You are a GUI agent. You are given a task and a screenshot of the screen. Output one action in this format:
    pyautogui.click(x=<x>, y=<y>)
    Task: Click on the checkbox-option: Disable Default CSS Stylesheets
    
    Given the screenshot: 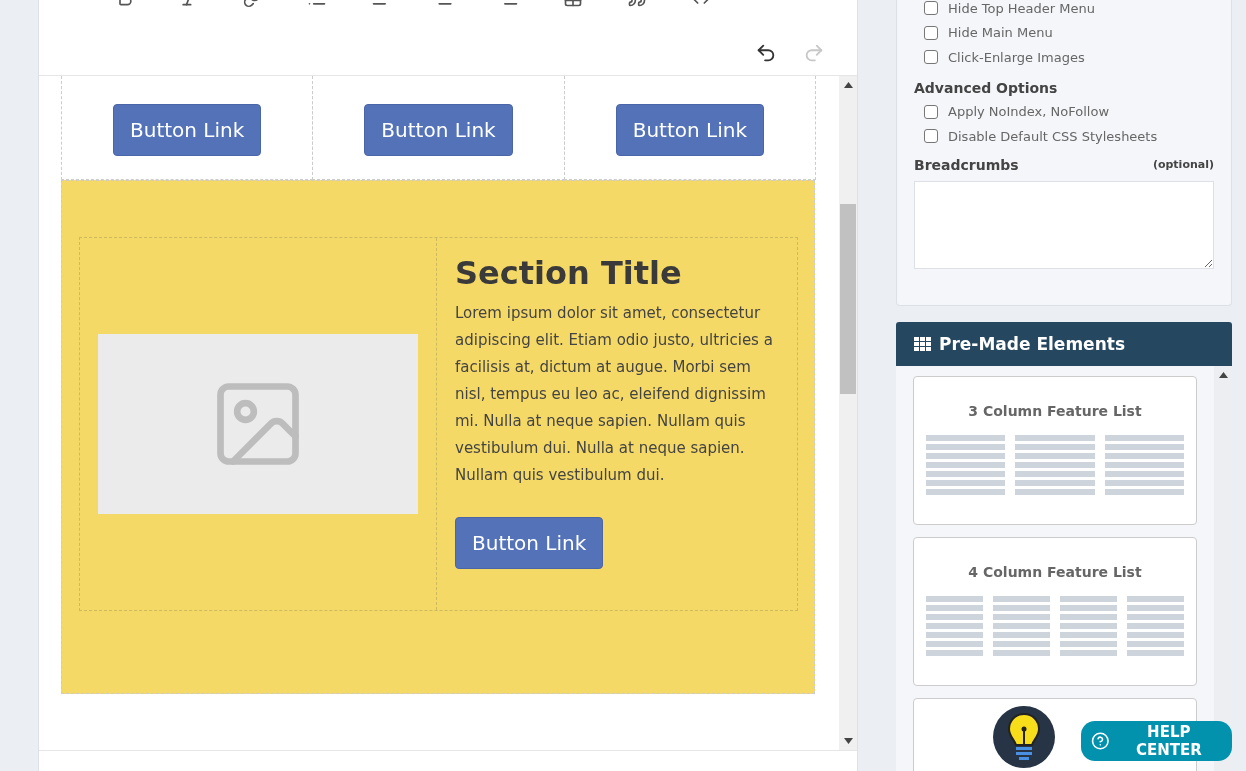 What is the action you would take?
    pyautogui.click(x=1064, y=136)
    